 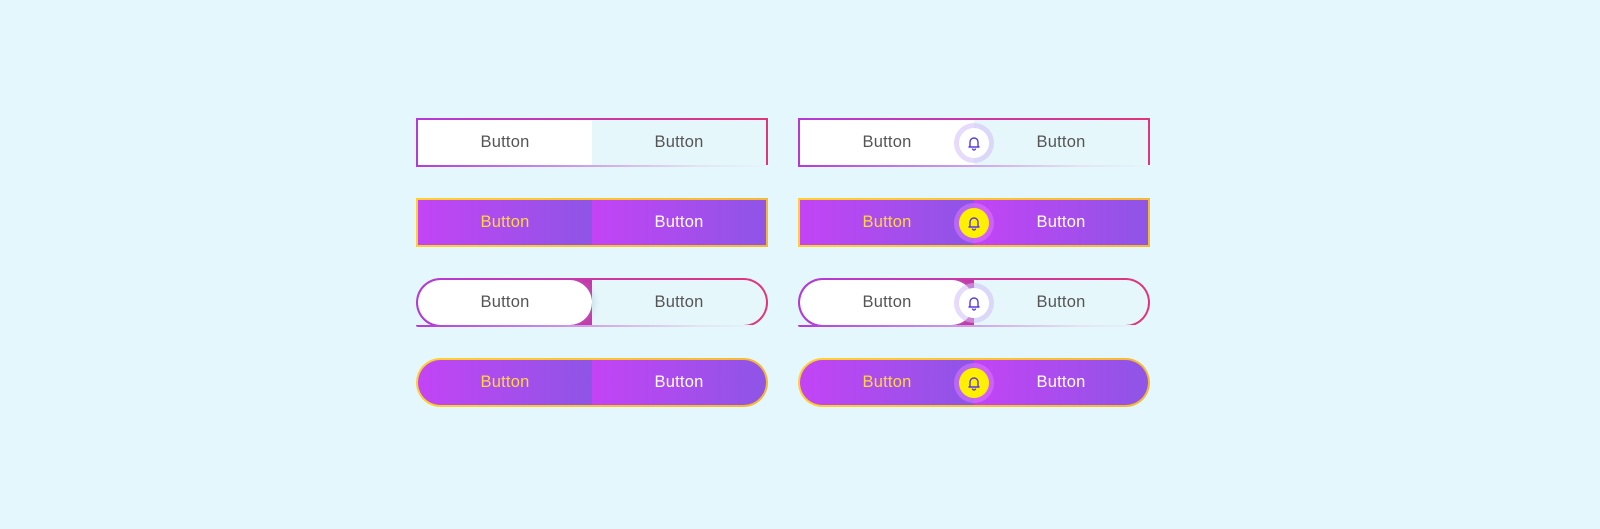 I want to click on segmented-button-dark-pill: Button Button, so click(x=592, y=382).